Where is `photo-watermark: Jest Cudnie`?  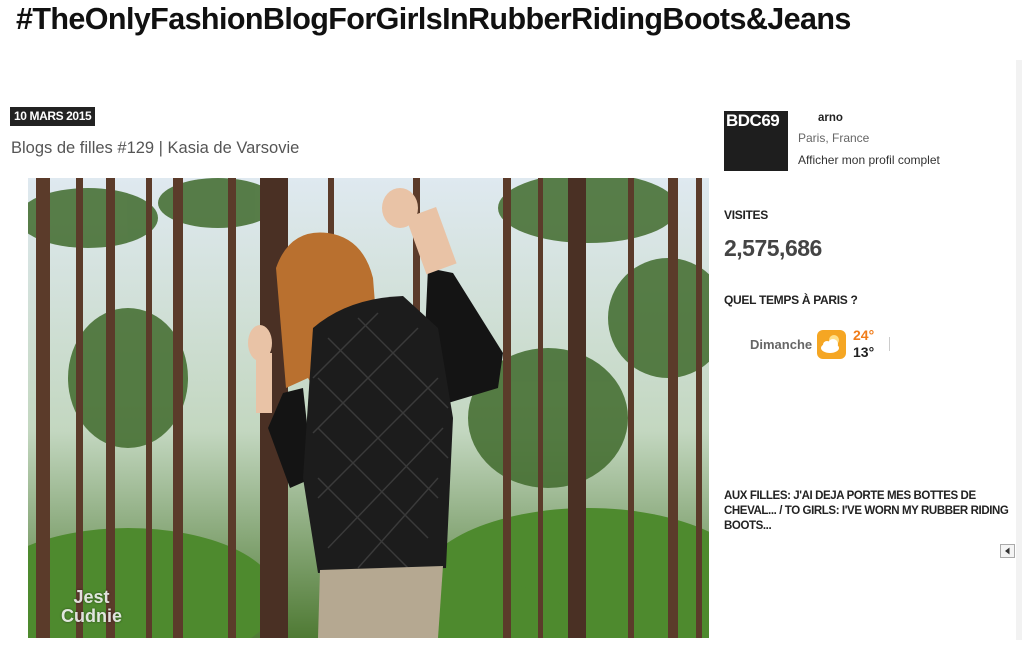 photo-watermark: Jest Cudnie is located at coordinates (91, 607).